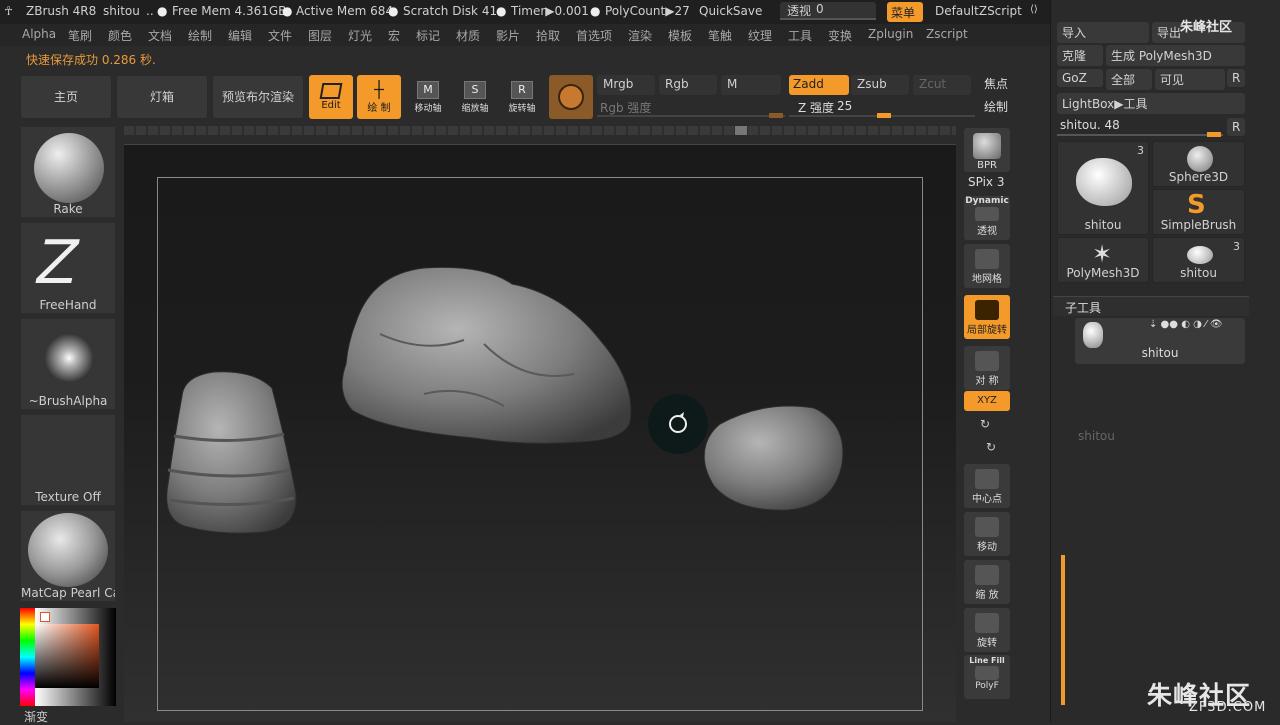  I want to click on lightbox-button: 灯箱, so click(162, 97).